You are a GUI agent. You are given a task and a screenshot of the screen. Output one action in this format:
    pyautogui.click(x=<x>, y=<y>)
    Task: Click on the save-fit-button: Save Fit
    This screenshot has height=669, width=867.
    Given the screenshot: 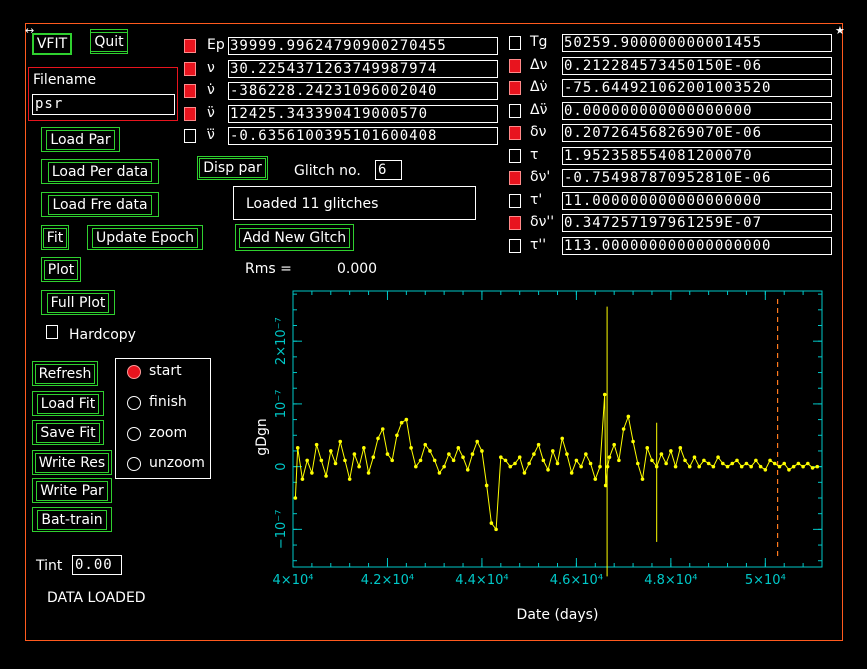 What is the action you would take?
    pyautogui.click(x=68, y=432)
    